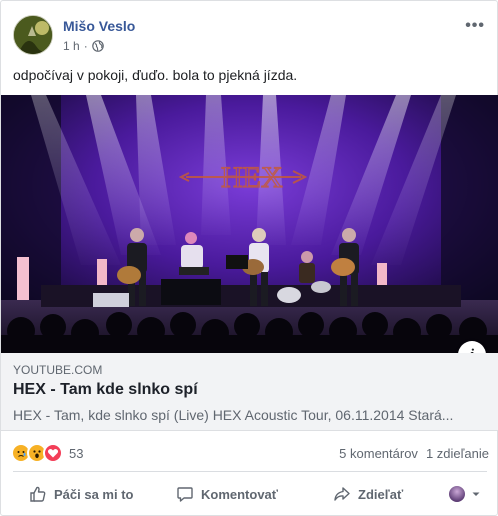 The image size is (498, 516). I want to click on post-actions: Páči sa mi to Komentovať Zdieľať, so click(250, 494).